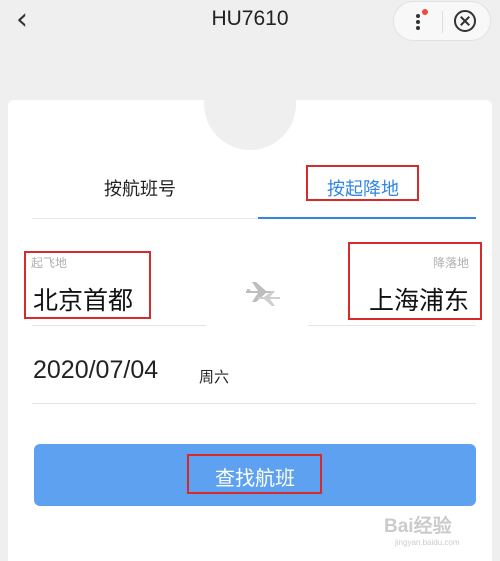 Image resolution: width=500 pixels, height=561 pixels. Describe the element at coordinates (214, 377) in the screenshot. I see `weekday-label: 周六` at that location.